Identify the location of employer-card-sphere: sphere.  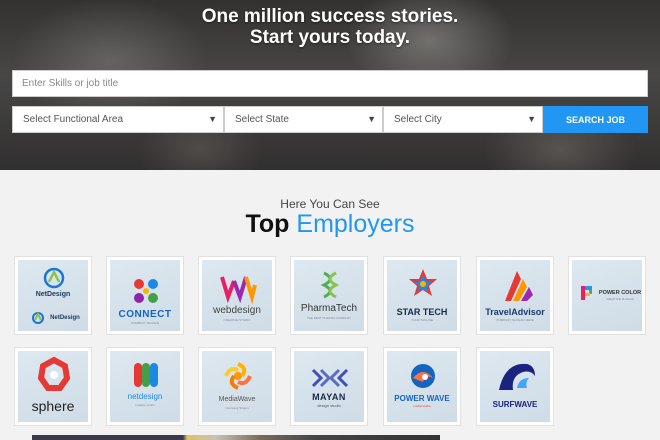
(53, 386).